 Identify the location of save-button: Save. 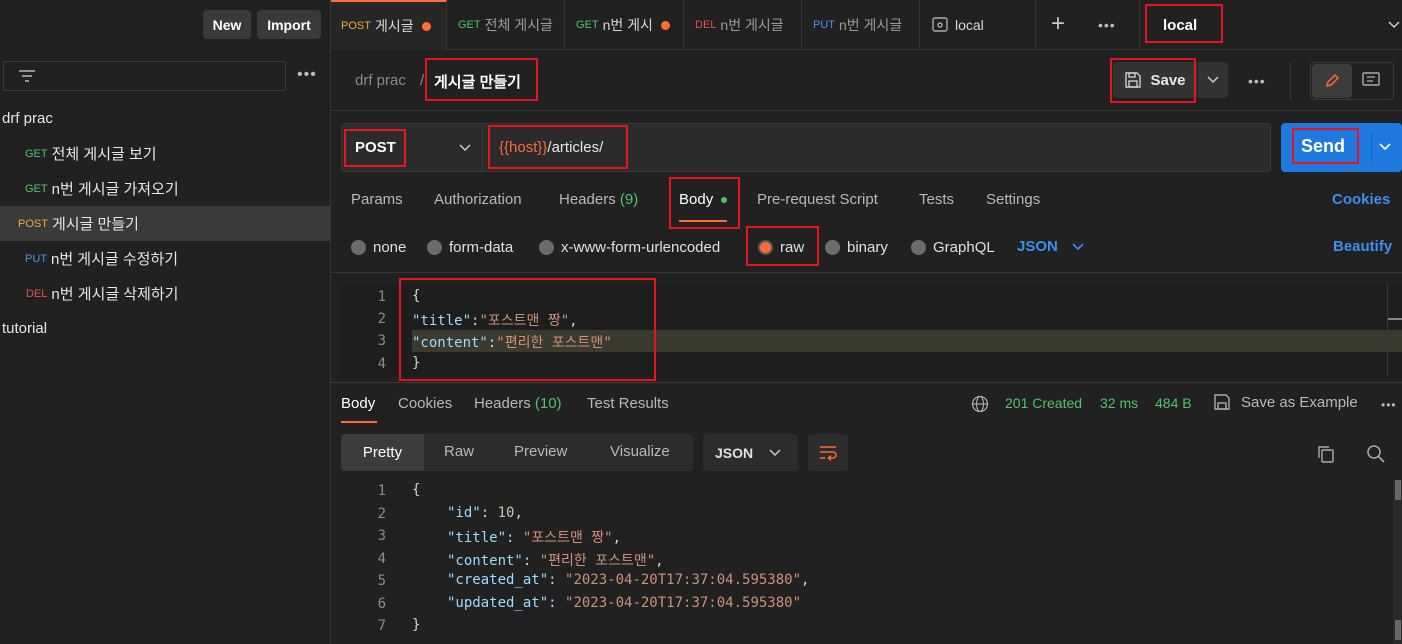
(1155, 80).